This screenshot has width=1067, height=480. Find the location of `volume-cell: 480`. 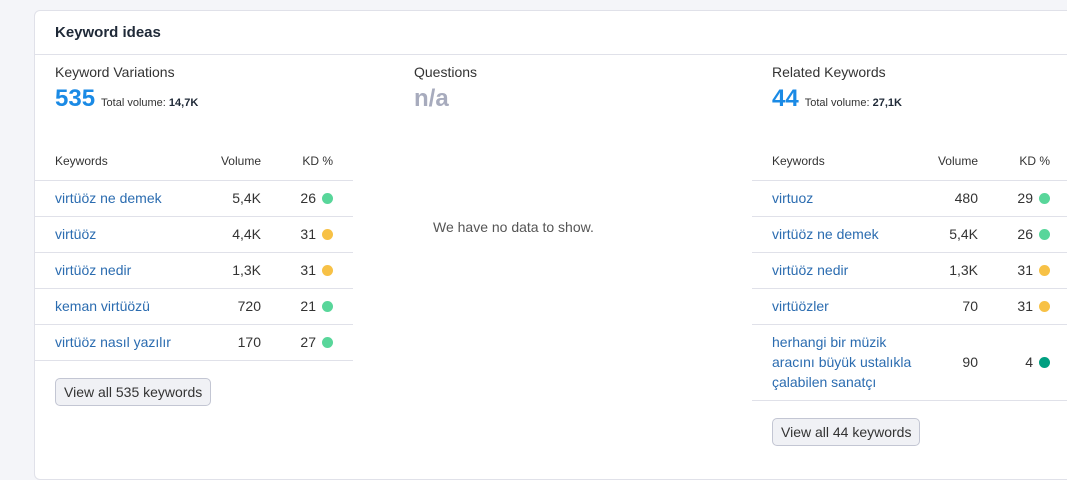

volume-cell: 480 is located at coordinates (959, 198).